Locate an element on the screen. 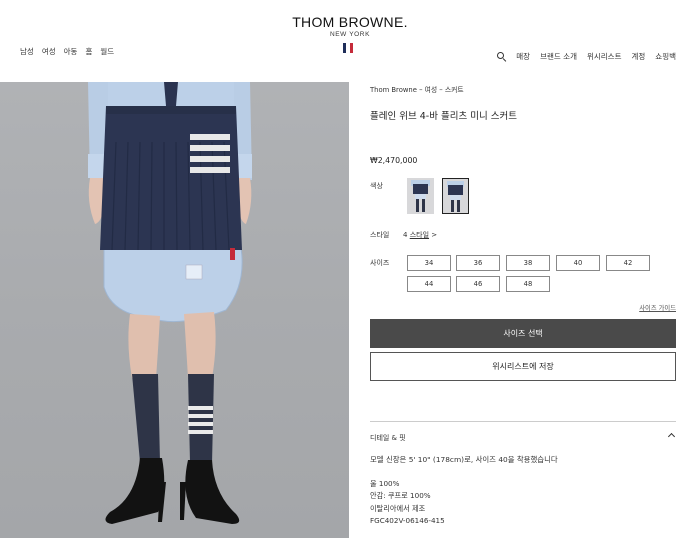 Image resolution: width=700 pixels, height=538 pixels. size-label: 사이즈 is located at coordinates (380, 263).